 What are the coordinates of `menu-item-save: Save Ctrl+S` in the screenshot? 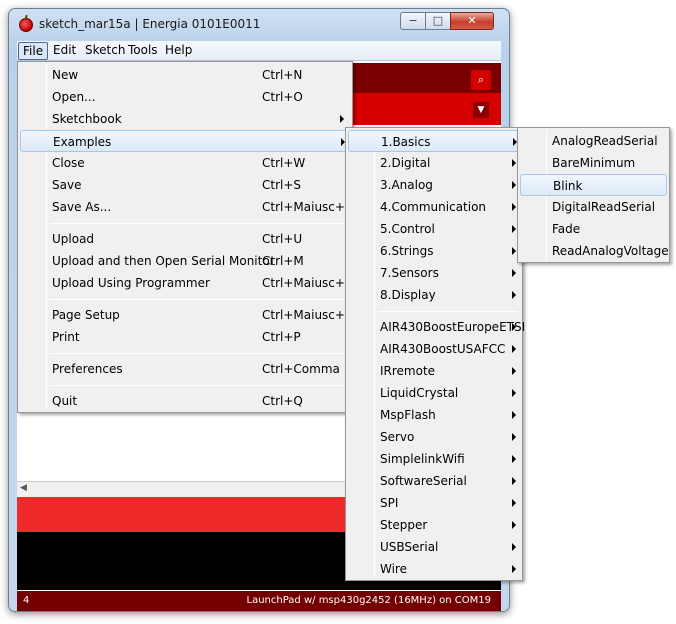 It's located at (185, 185).